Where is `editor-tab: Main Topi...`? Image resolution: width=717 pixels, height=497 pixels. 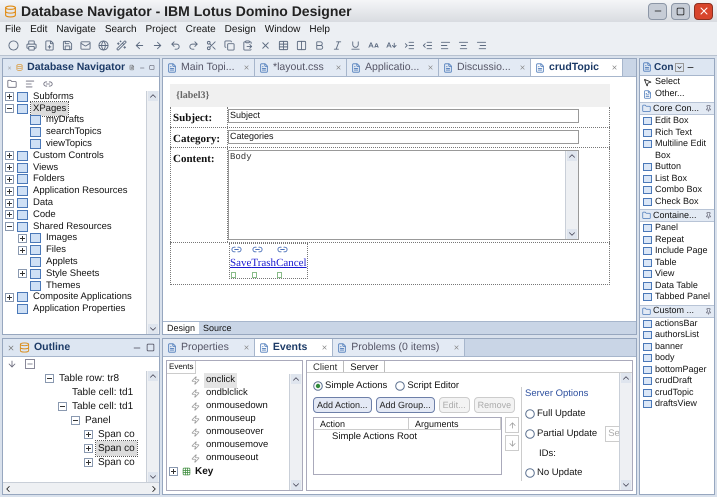 editor-tab: Main Topi... is located at coordinates (209, 67).